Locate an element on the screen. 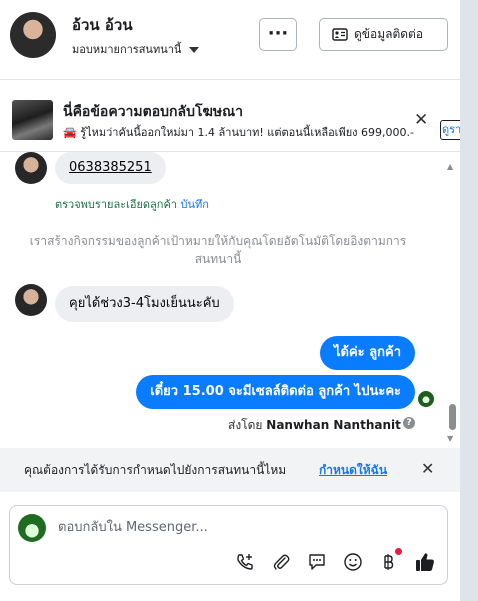 This screenshot has height=601, width=478. more-icon: ··· is located at coordinates (278, 33).